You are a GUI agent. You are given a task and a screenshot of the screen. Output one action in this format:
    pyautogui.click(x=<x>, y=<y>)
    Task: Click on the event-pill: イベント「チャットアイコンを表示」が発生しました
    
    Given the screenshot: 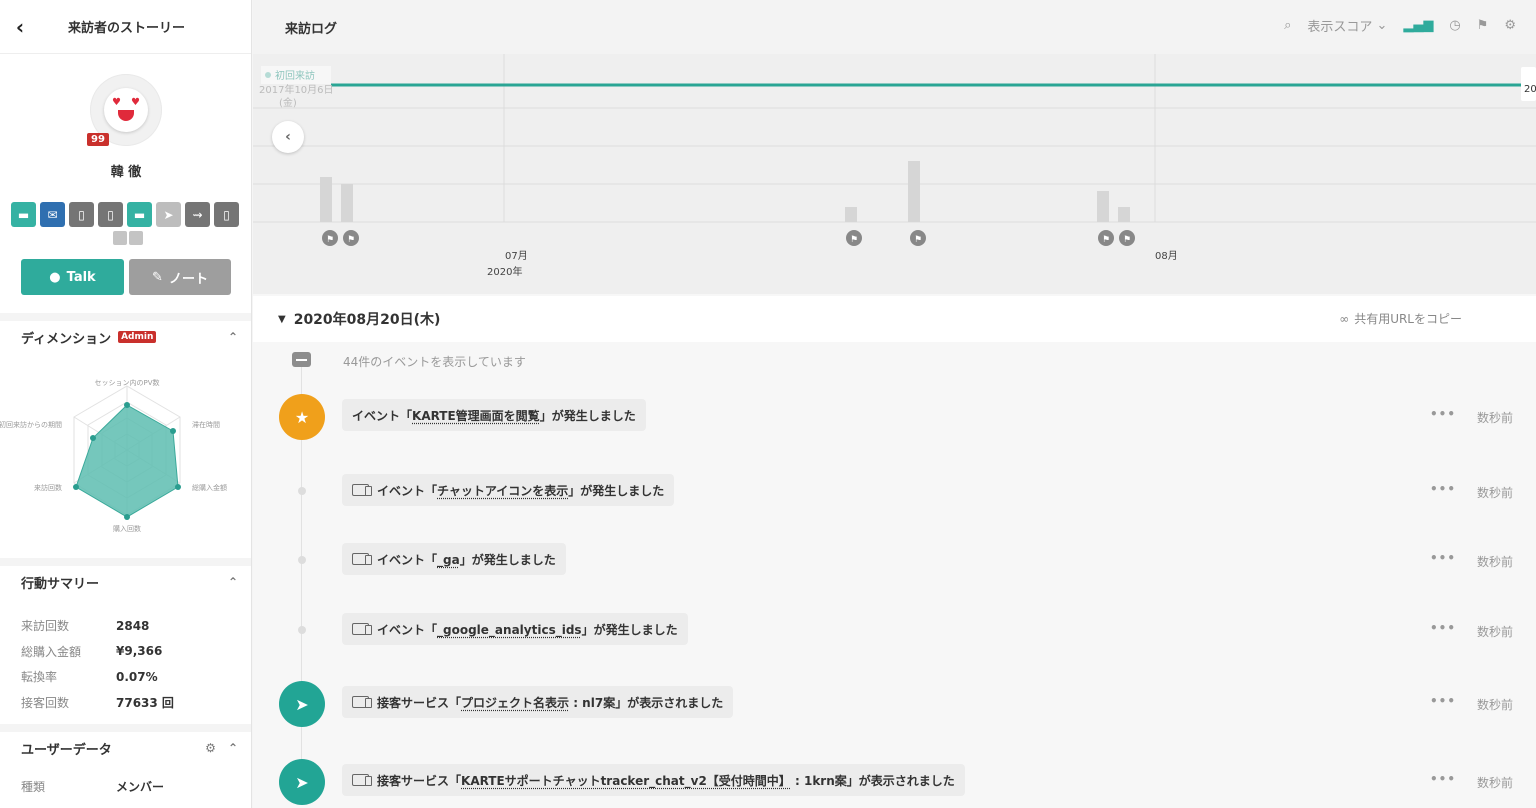 What is the action you would take?
    pyautogui.click(x=508, y=490)
    